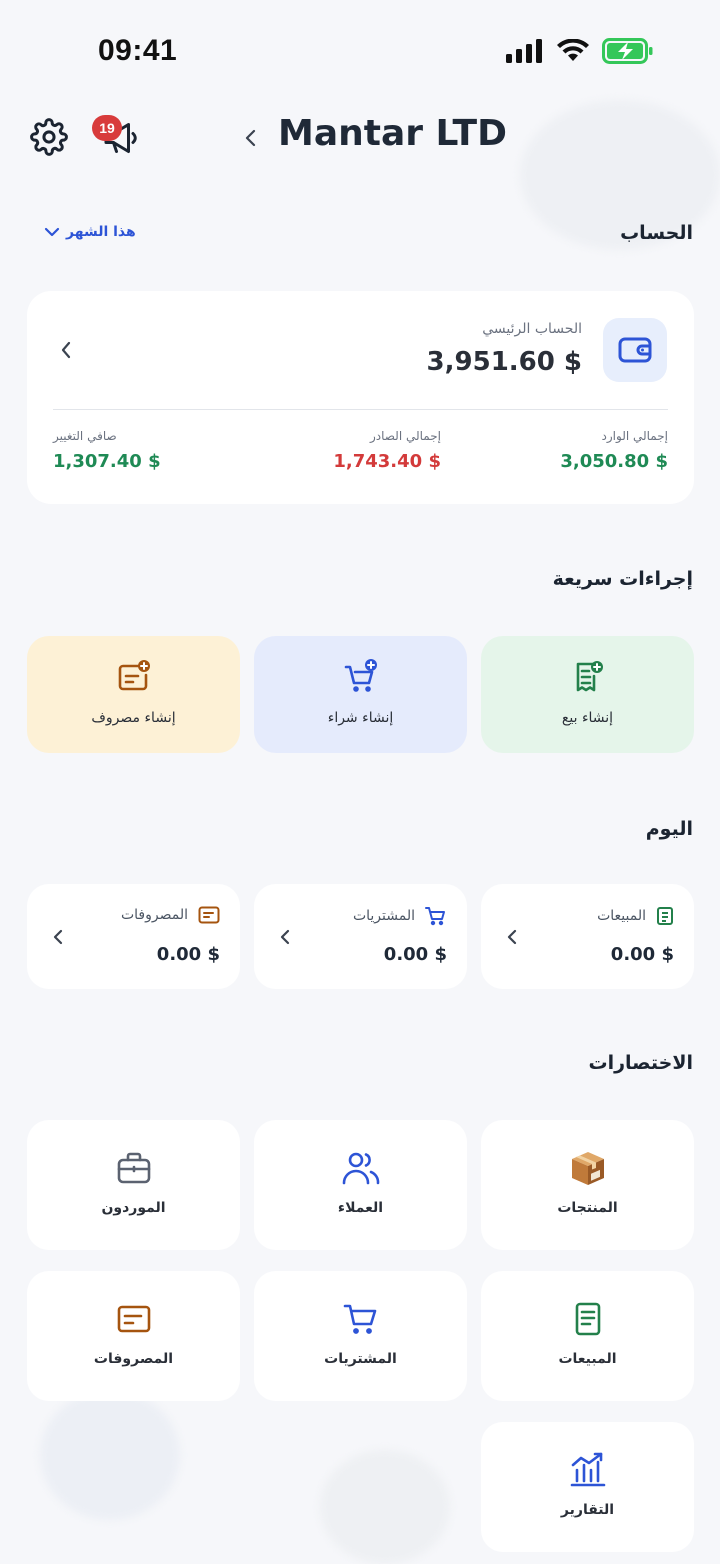  Describe the element at coordinates (101, 232) in the screenshot. I see `period-label: هذا الشهر` at that location.